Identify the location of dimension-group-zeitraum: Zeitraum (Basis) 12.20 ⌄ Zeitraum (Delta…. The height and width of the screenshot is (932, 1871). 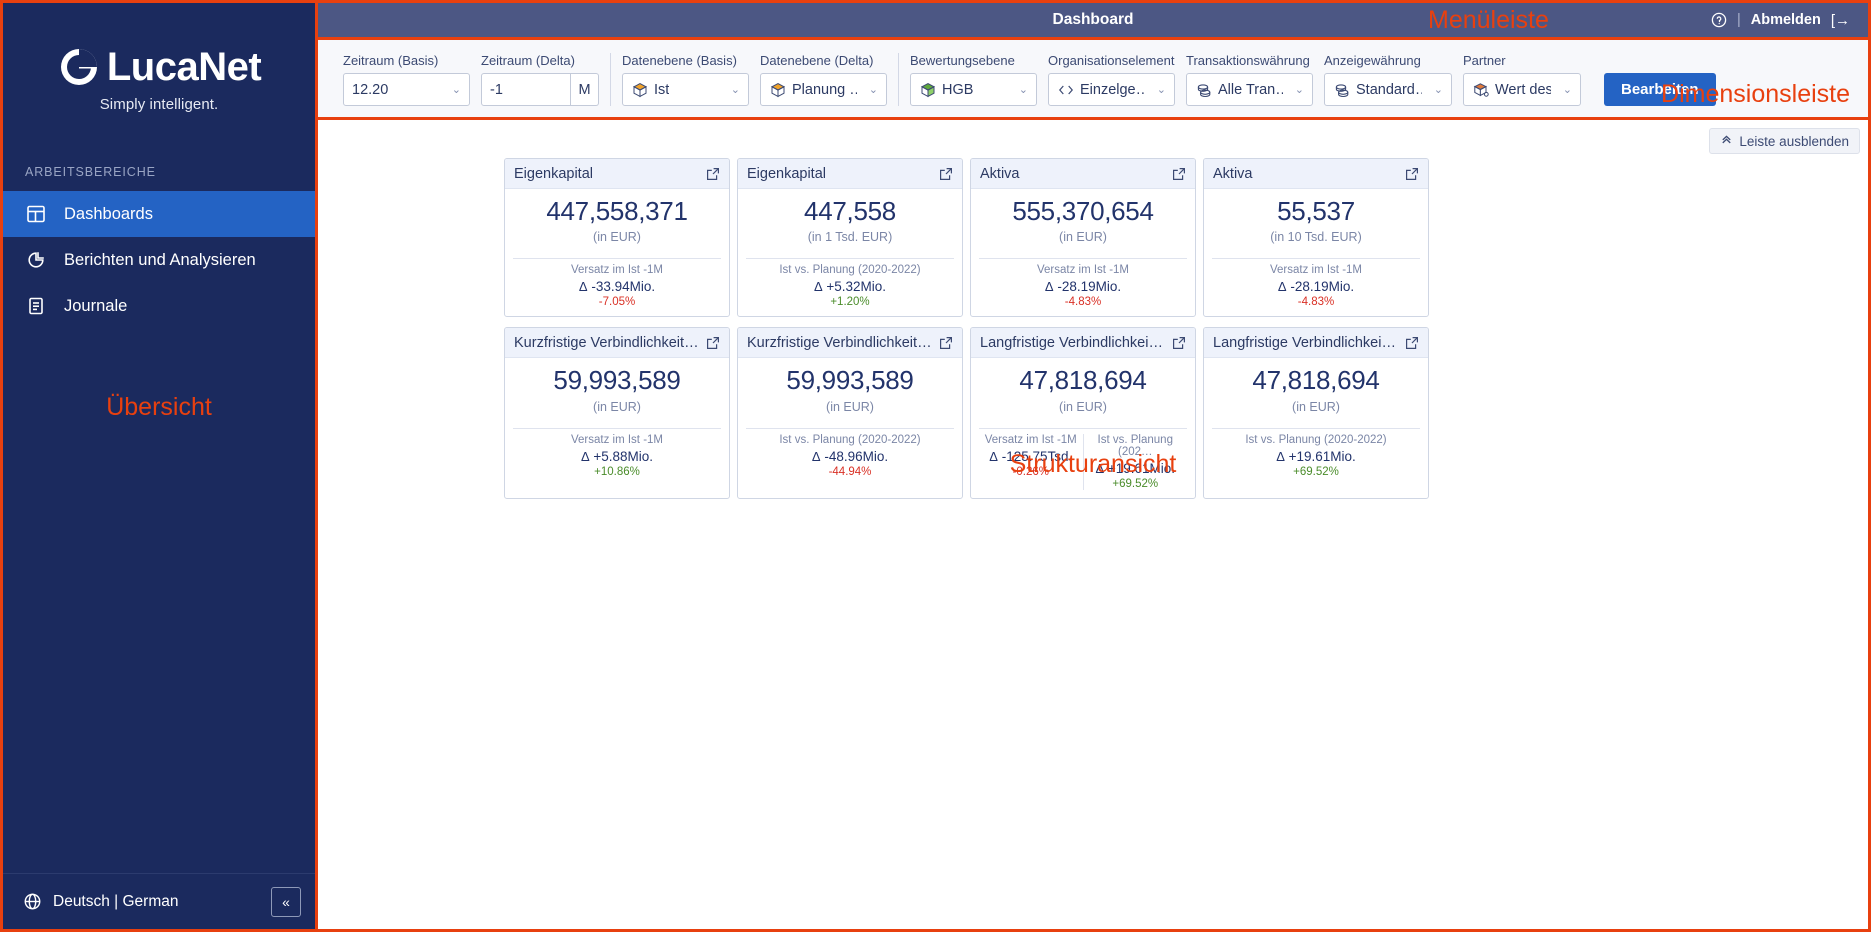
(471, 79).